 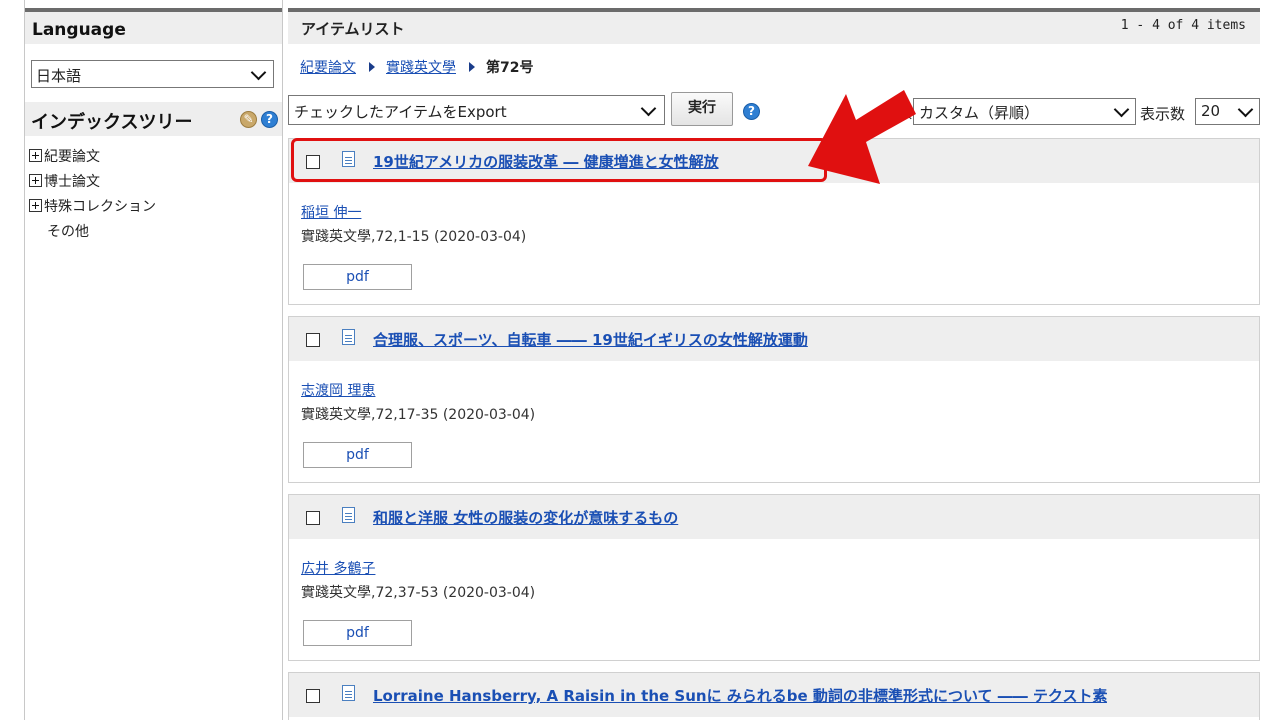 I want to click on item-count: 1 - 4 of 4 items, so click(x=1183, y=25).